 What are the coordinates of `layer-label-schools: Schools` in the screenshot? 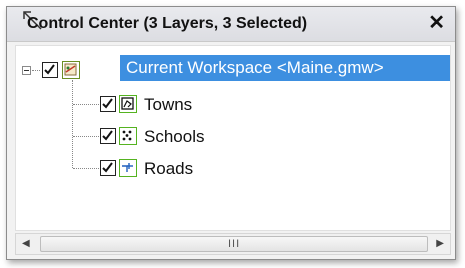 It's located at (174, 137).